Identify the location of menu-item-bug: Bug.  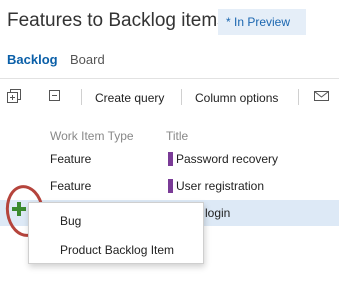
(116, 221).